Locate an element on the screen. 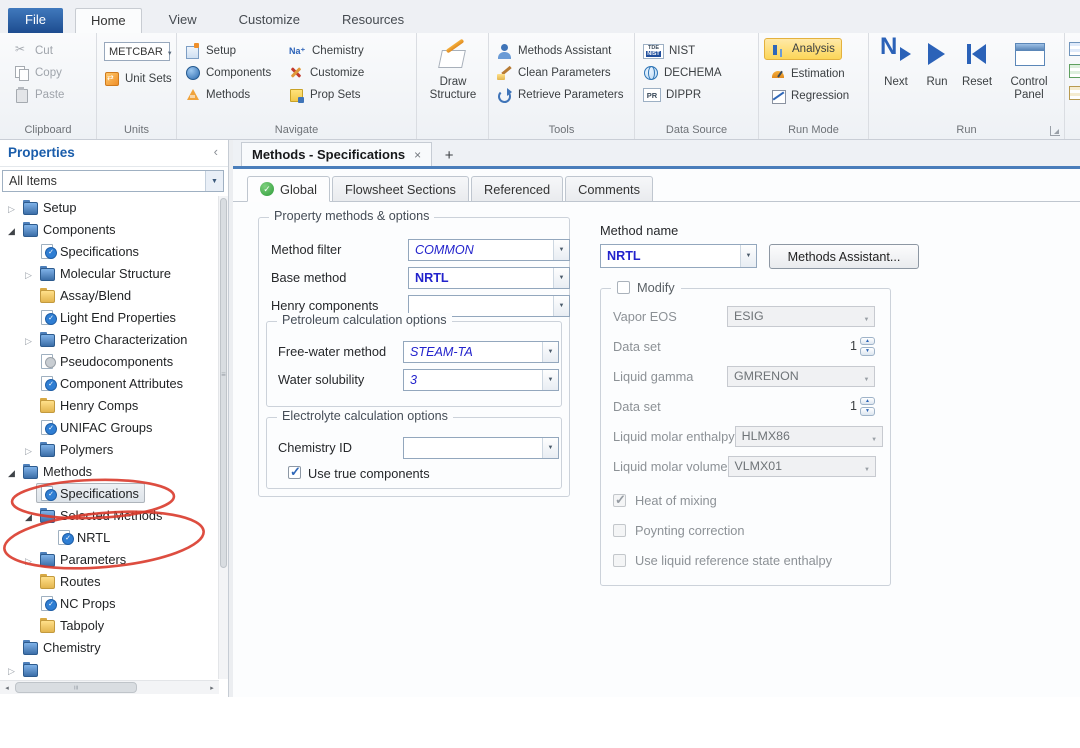 This screenshot has height=748, width=1080. tree-filter-combobox: All Items is located at coordinates (113, 181).